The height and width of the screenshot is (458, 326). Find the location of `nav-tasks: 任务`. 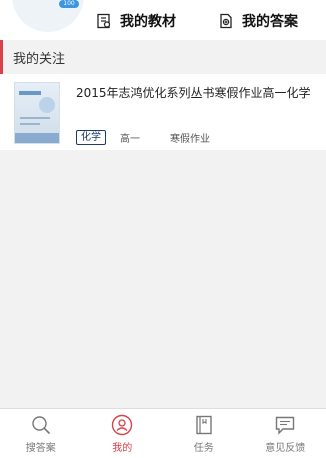

nav-tasks: 任务 is located at coordinates (204, 433).